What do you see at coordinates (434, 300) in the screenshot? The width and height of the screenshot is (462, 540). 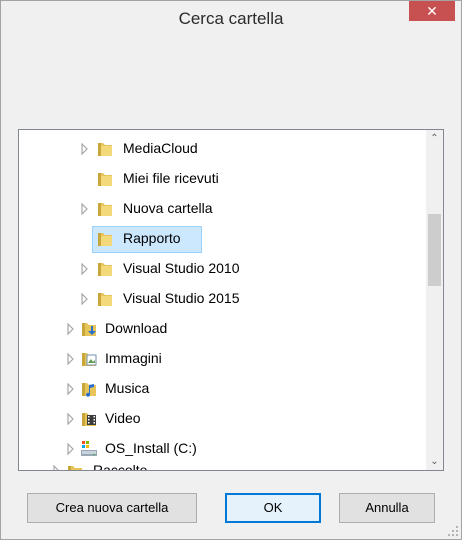 I see `vertical-scrollbar: ⌃ ⌄` at bounding box center [434, 300].